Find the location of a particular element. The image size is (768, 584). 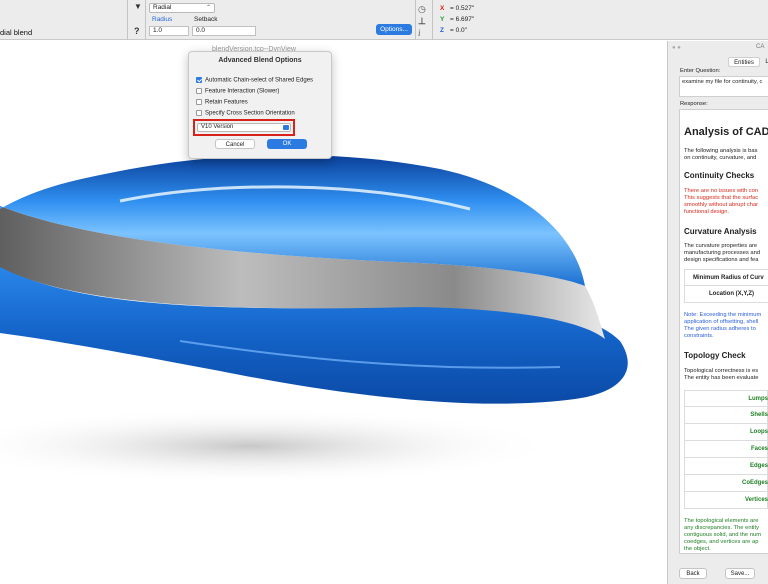

continuity-heading: Continuity Checks is located at coordinates (719, 175).